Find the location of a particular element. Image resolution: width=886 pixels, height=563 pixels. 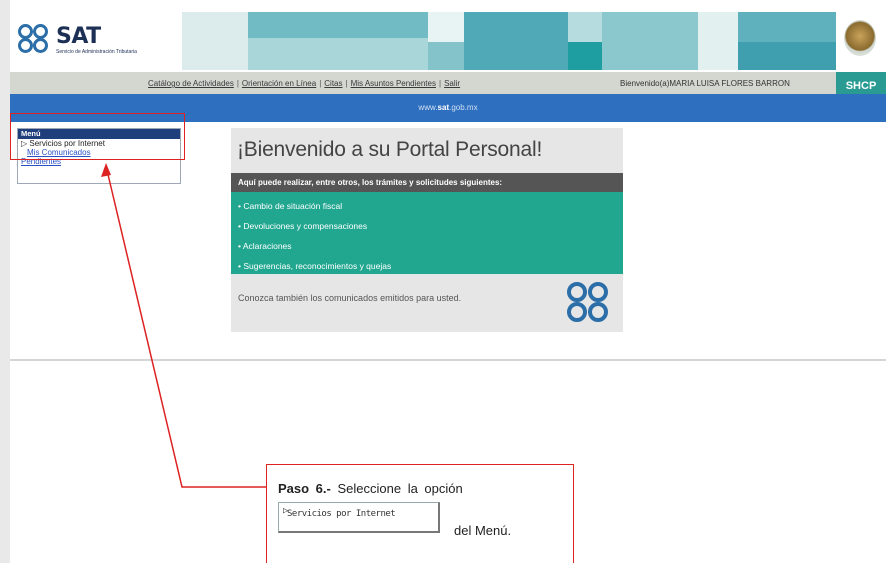

sat-logo-icon is located at coordinates (35, 40).